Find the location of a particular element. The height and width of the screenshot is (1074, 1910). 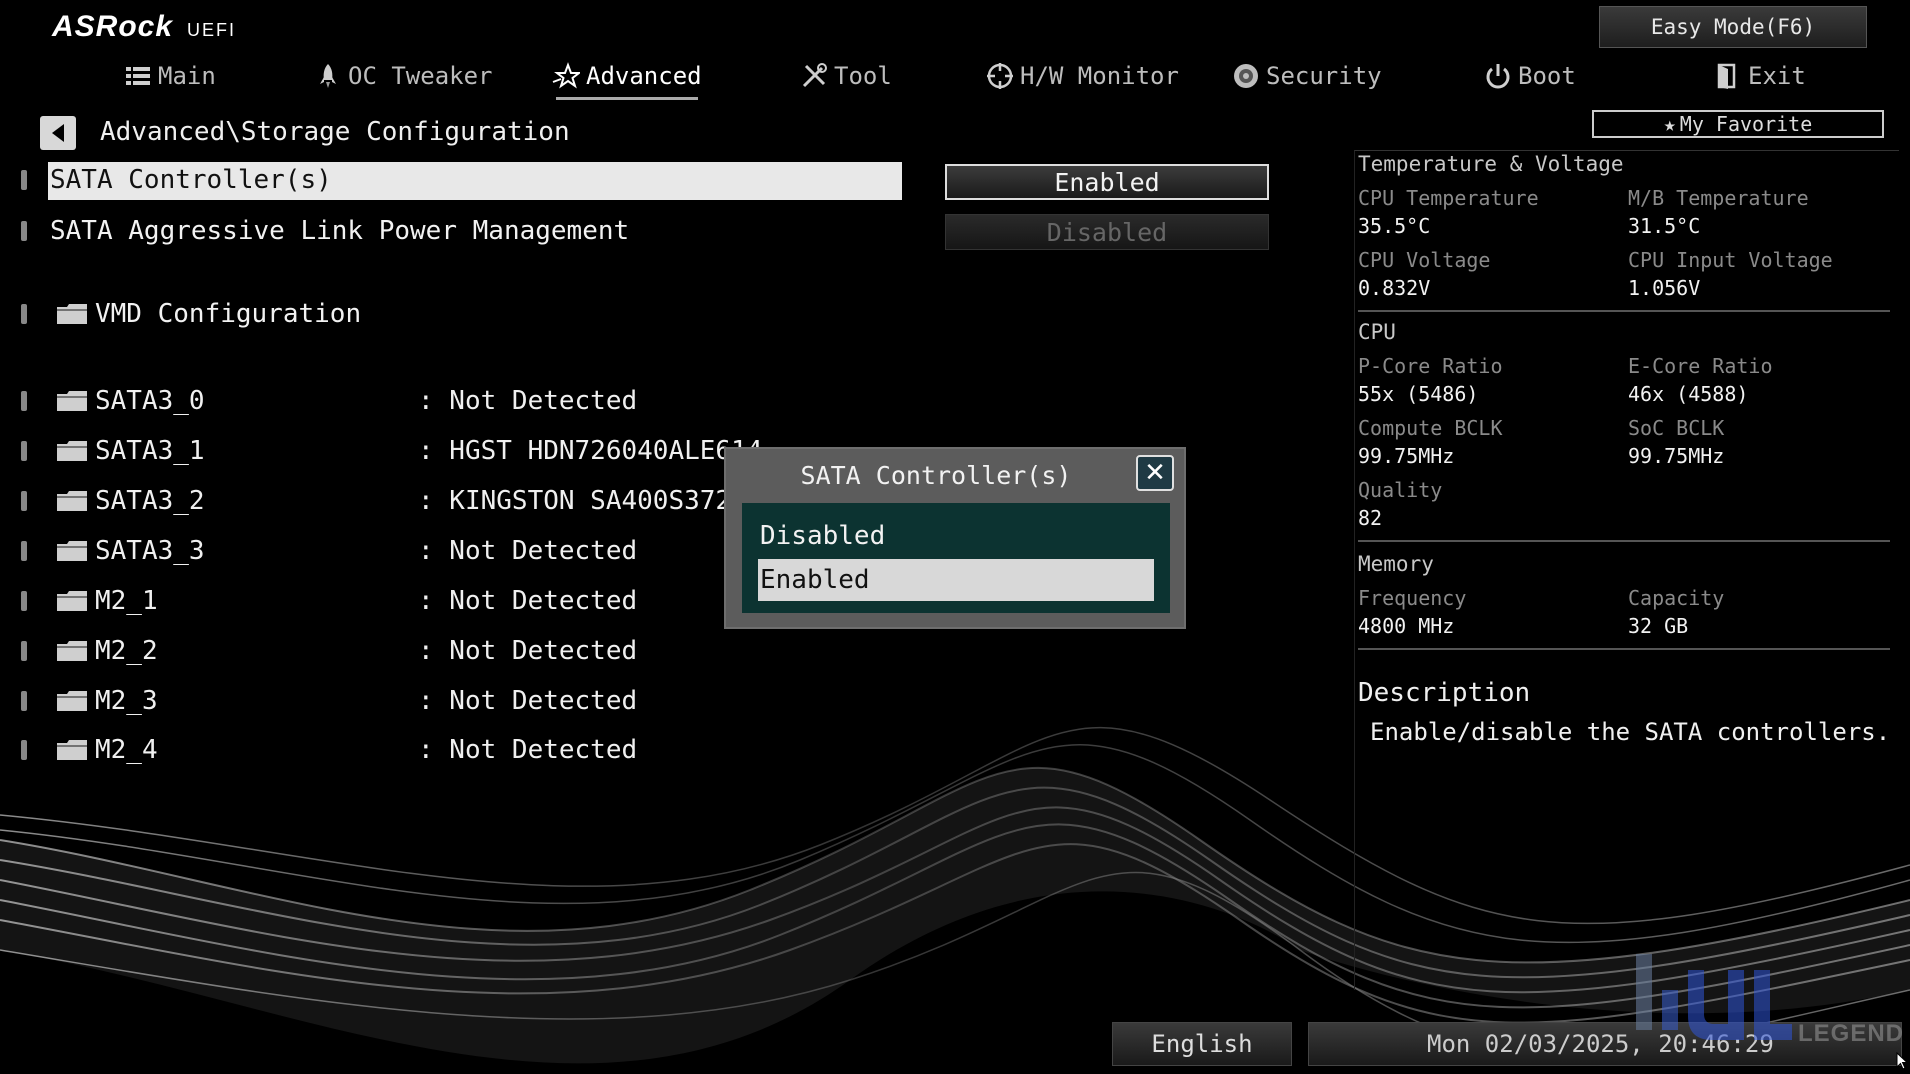

asrock-logo: ASRock UEFI is located at coordinates (144, 27).